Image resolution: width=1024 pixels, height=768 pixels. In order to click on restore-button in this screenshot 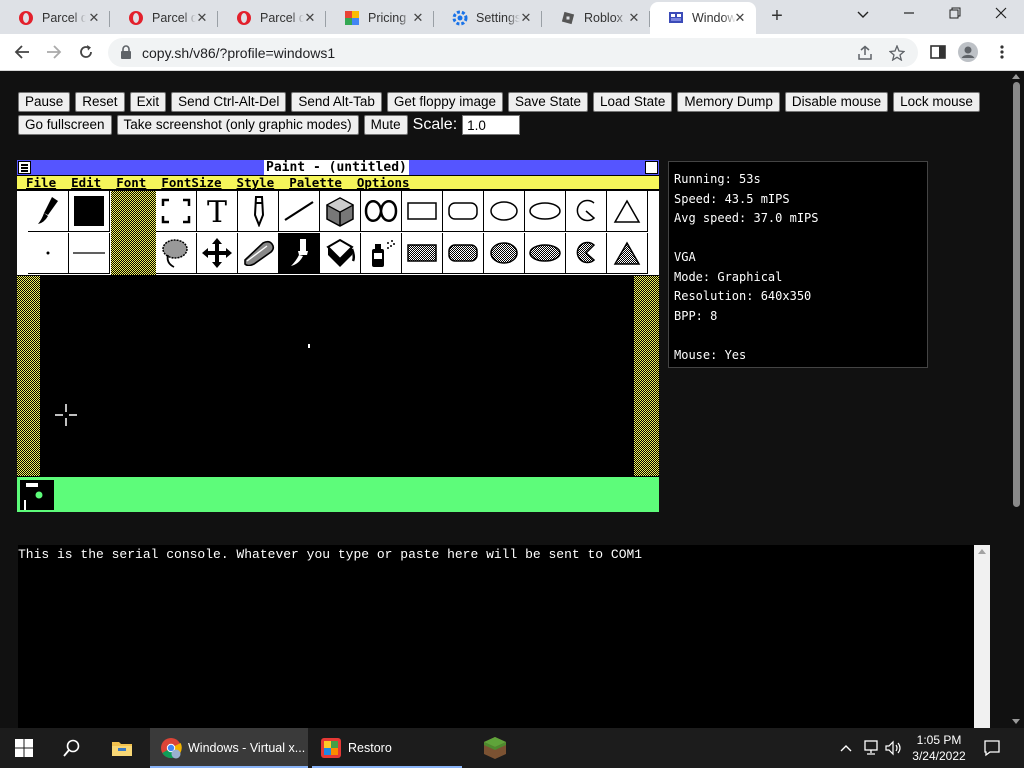, I will do `click(955, 15)`.